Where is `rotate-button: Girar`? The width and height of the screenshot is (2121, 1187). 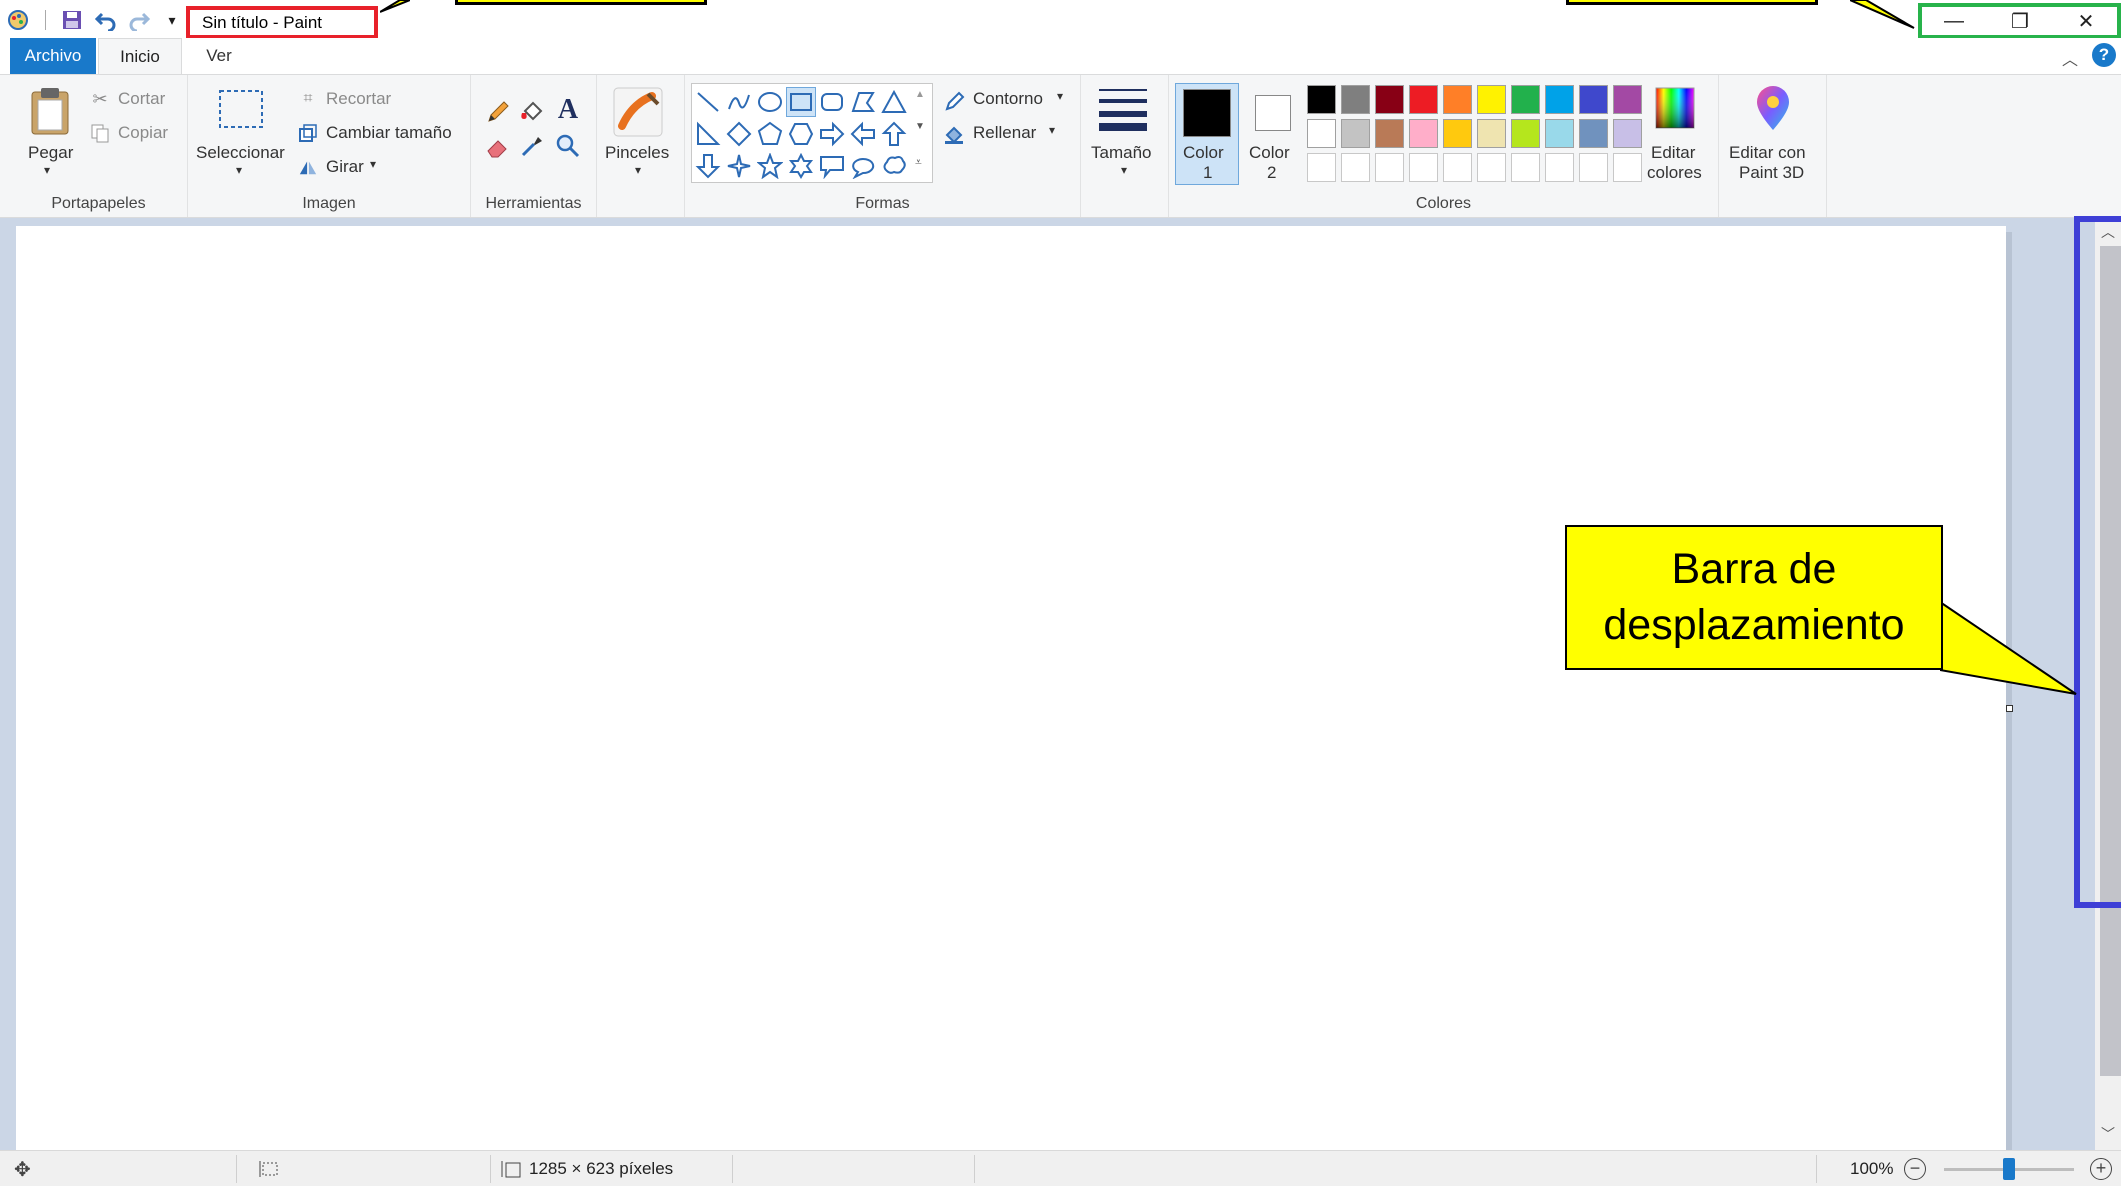
rotate-button: Girar is located at coordinates (345, 167).